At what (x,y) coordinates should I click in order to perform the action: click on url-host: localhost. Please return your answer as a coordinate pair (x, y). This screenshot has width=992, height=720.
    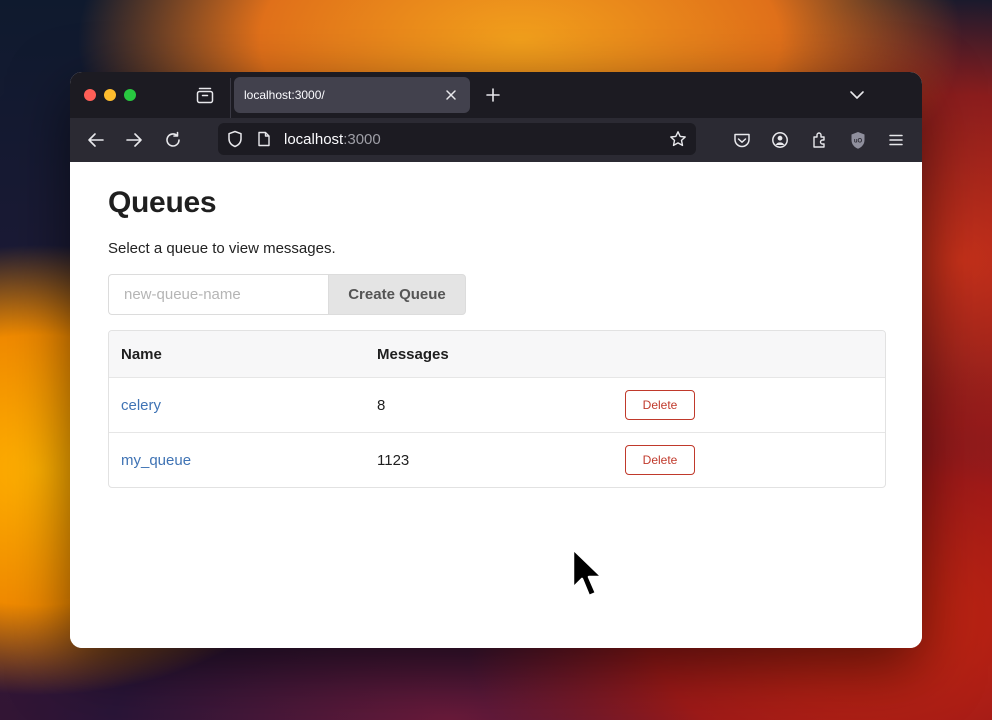
    Looking at the image, I should click on (314, 139).